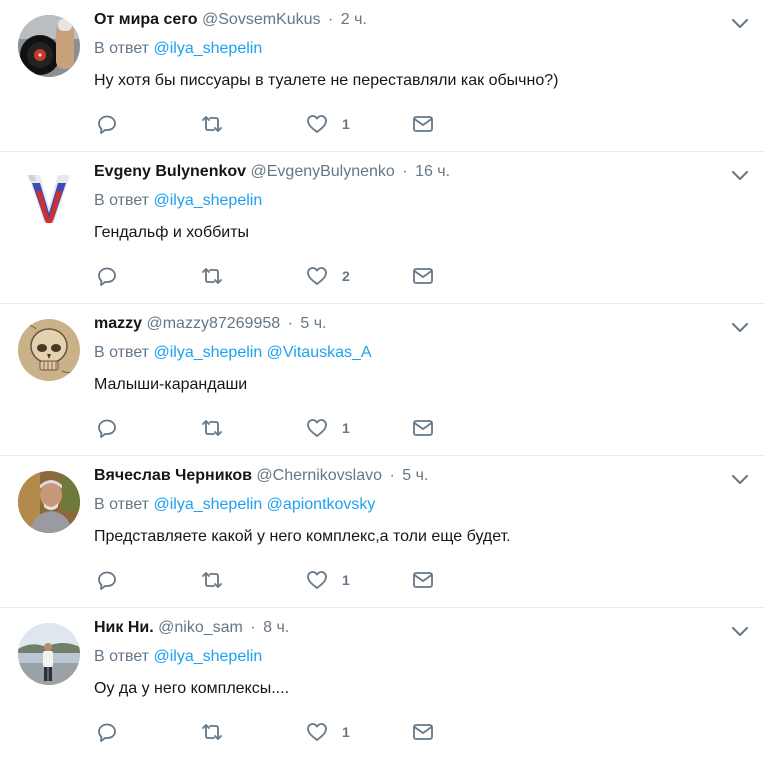  I want to click on like-button: 2, so click(328, 276).